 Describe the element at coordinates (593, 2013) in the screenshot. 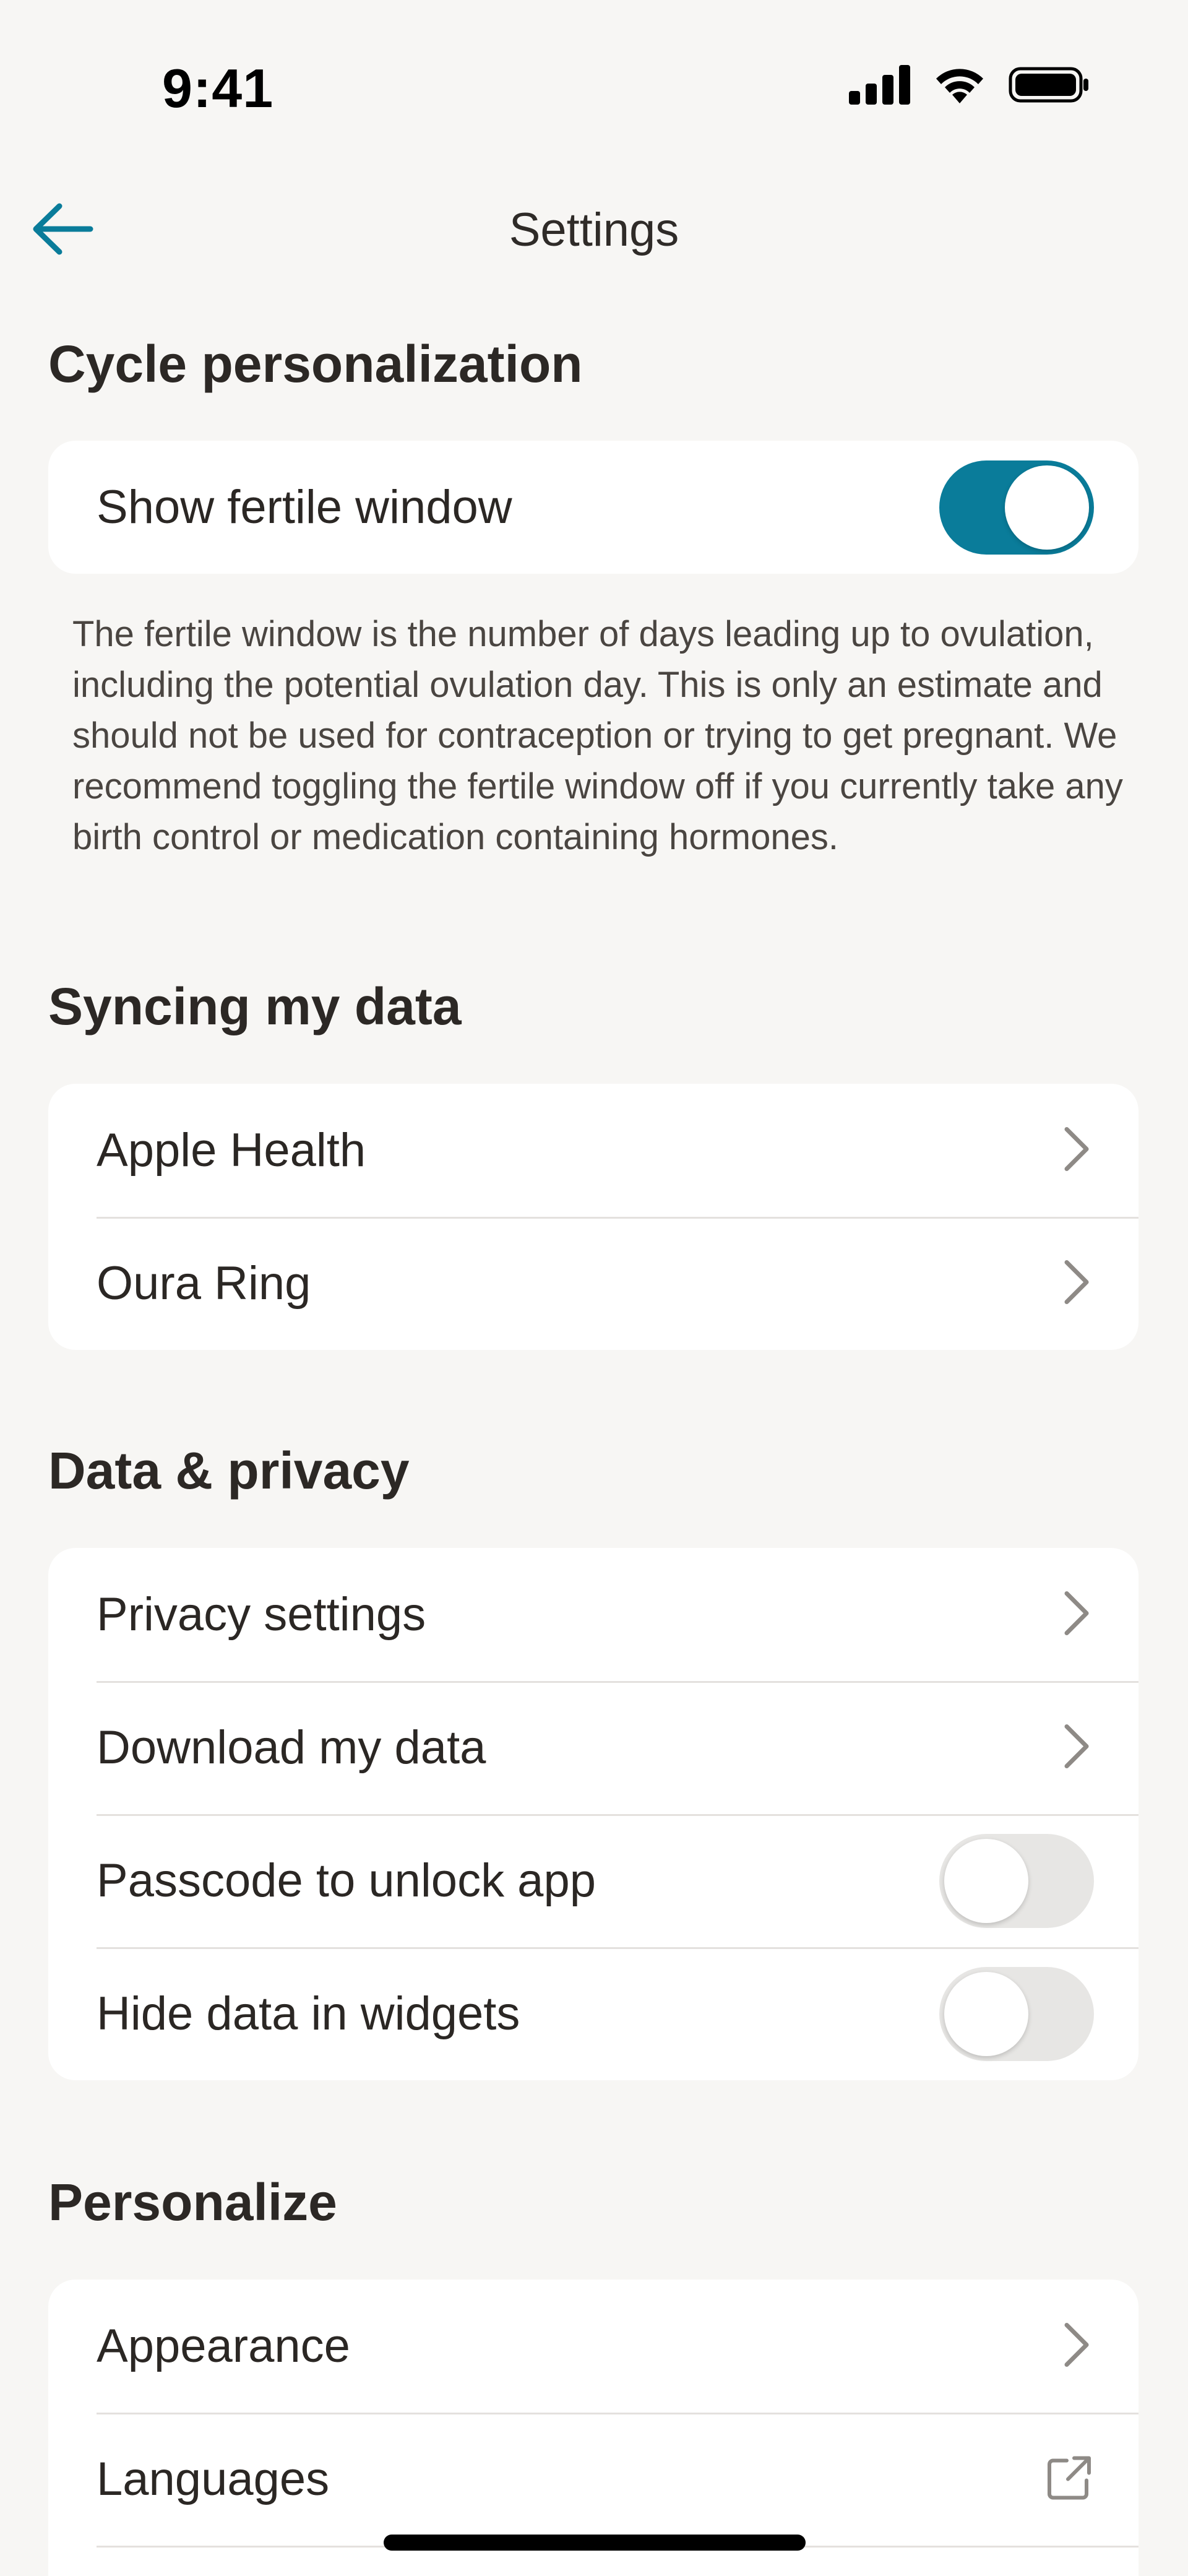

I see `hide-data-in-widgets-row: Hide data in widgets` at that location.